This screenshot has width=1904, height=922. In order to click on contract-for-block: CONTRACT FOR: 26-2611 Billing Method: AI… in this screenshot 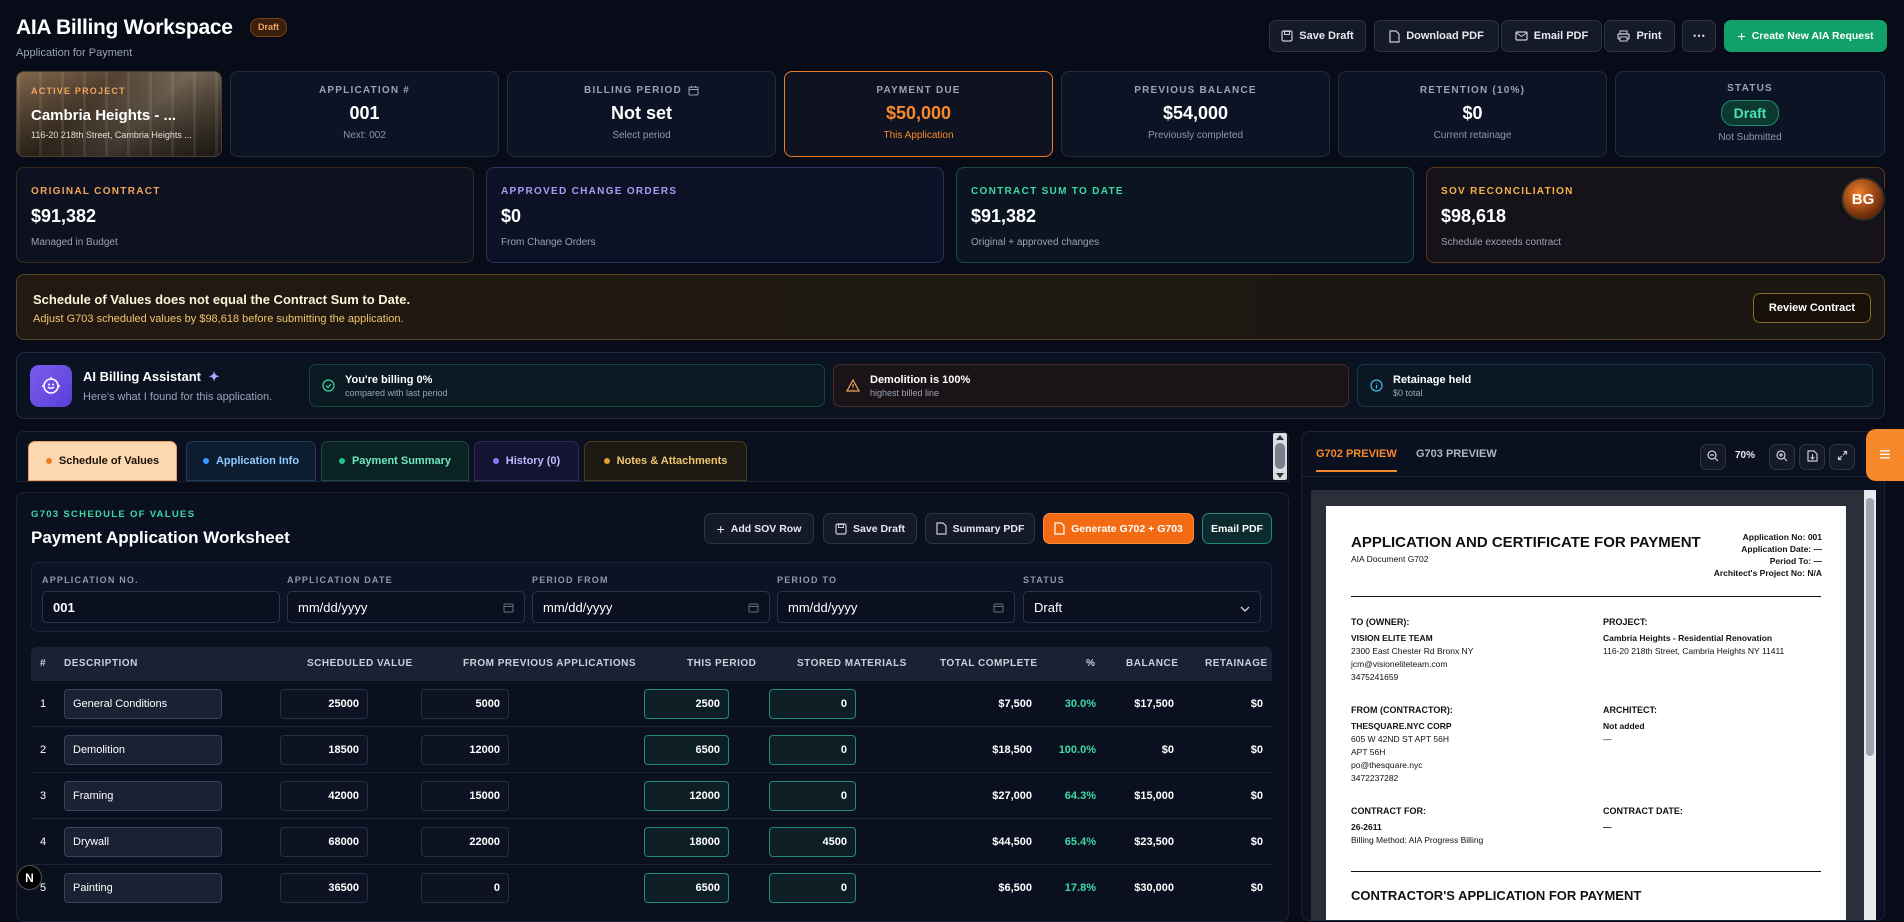, I will do `click(1417, 826)`.